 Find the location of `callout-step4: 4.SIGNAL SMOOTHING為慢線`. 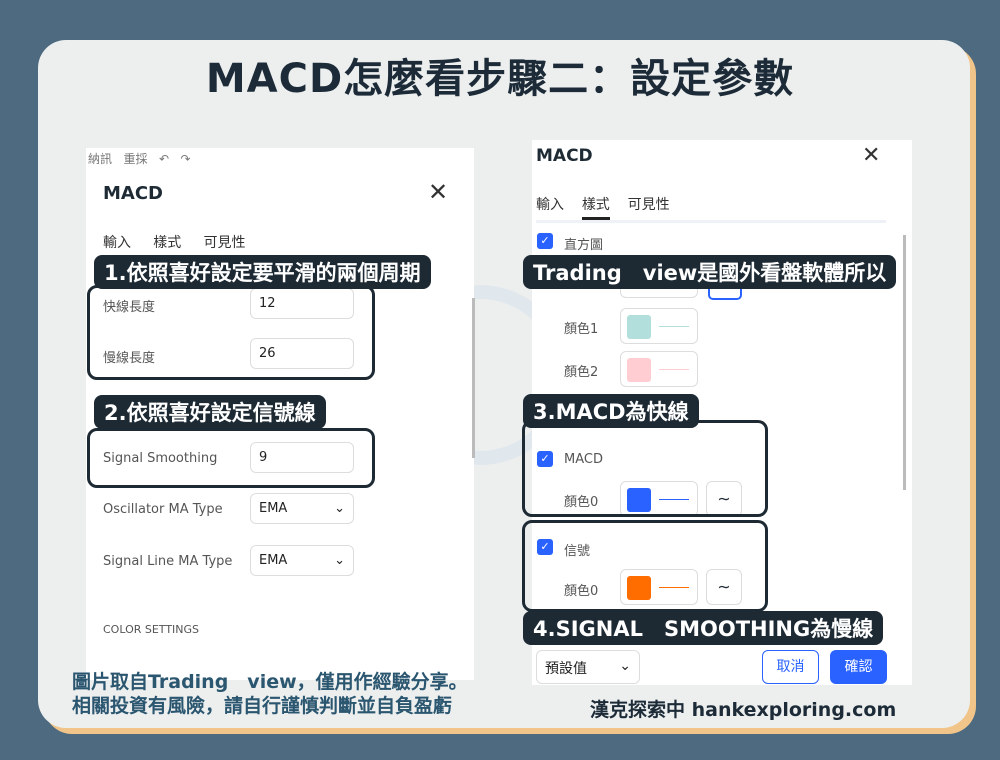

callout-step4: 4.SIGNAL SMOOTHING為慢線 is located at coordinates (703, 628).